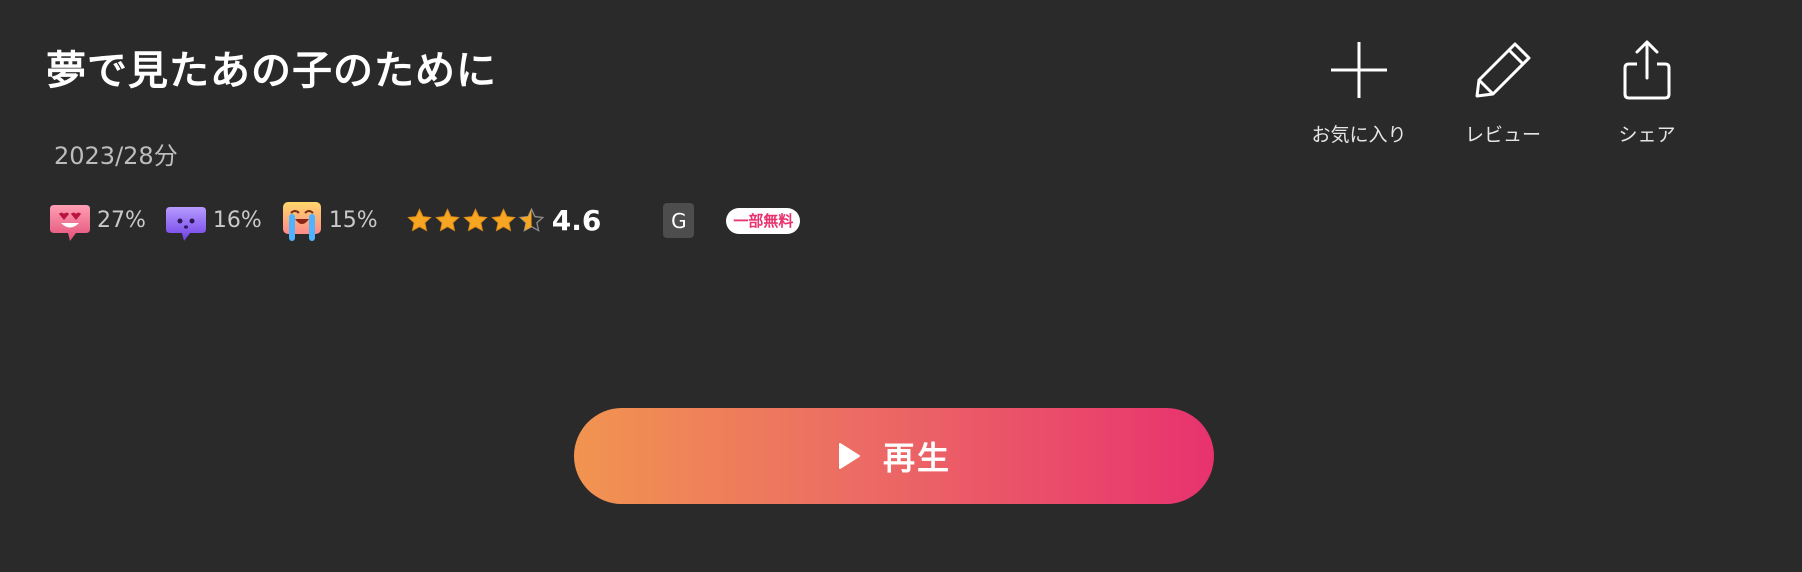 The width and height of the screenshot is (1802, 572). What do you see at coordinates (576, 220) in the screenshot?
I see `rating-value: 4.6` at bounding box center [576, 220].